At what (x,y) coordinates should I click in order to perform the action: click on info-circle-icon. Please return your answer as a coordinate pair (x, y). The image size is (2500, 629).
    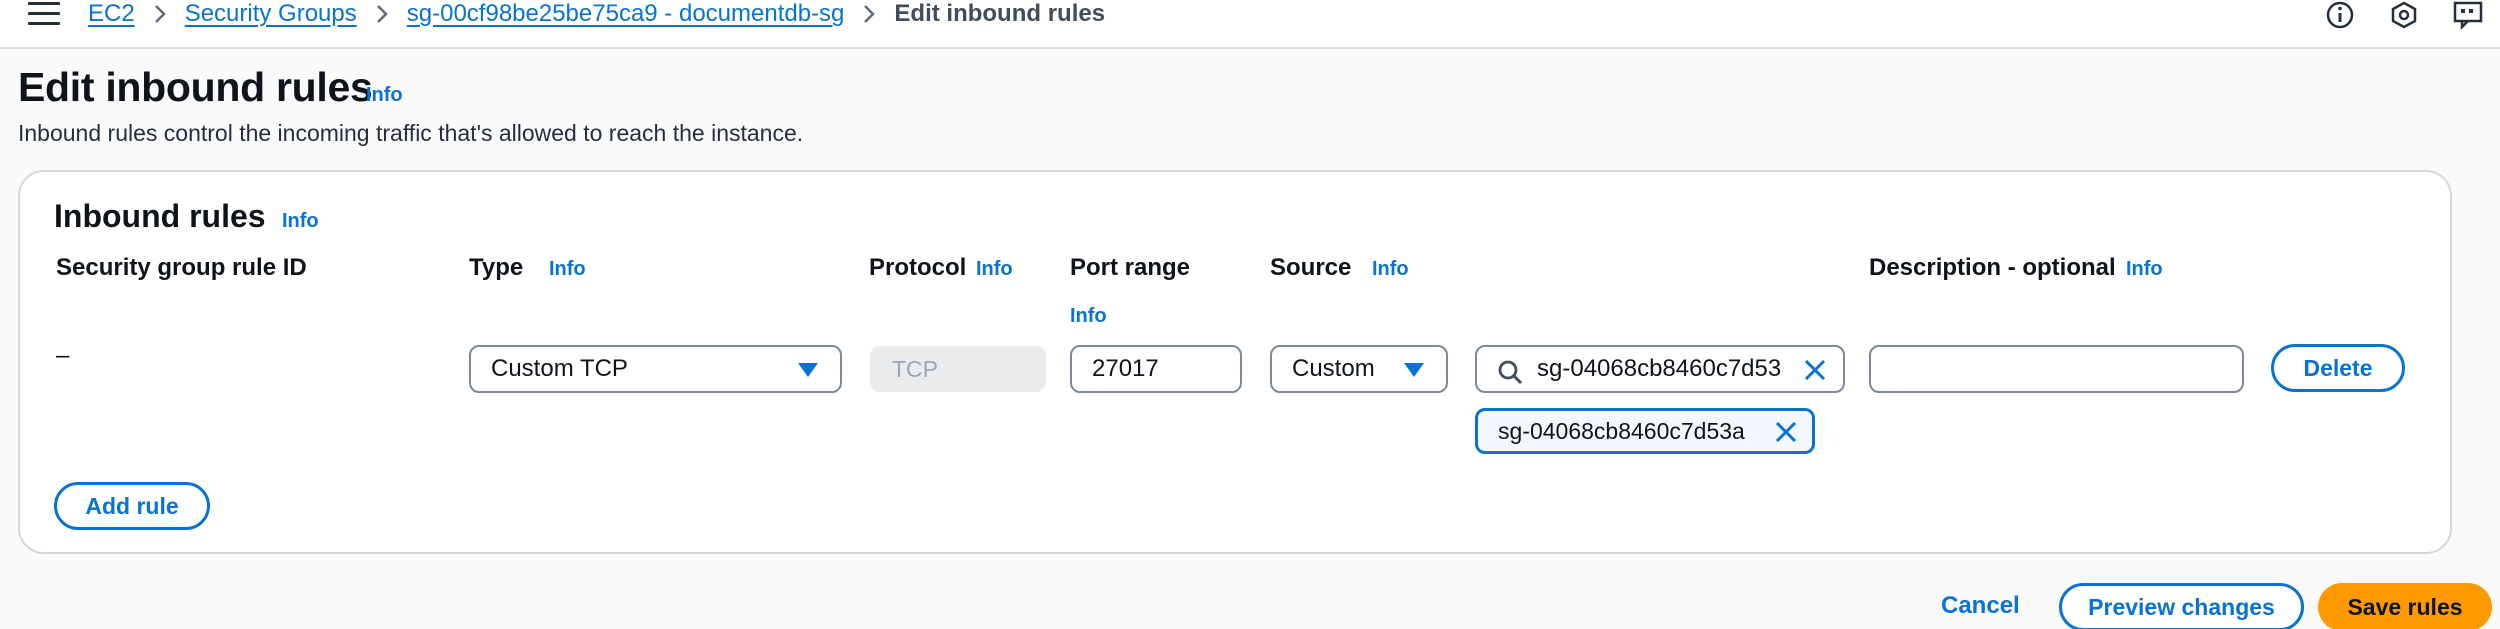
    Looking at the image, I should click on (2340, 16).